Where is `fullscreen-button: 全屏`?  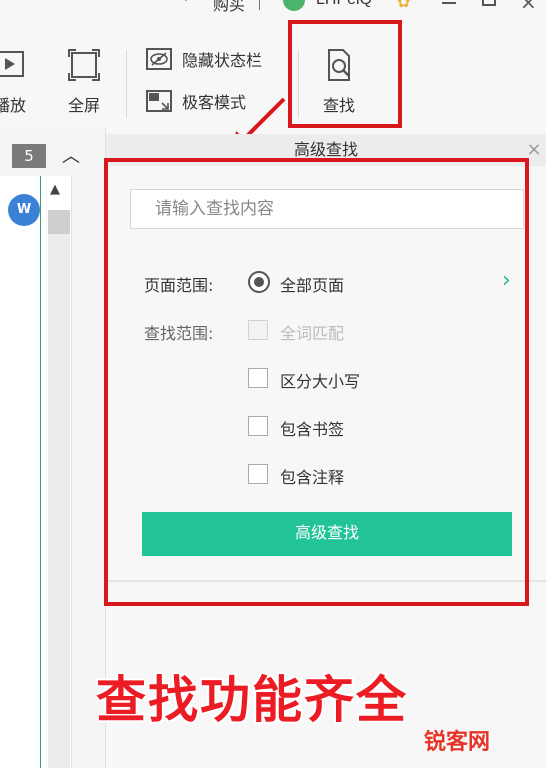
fullscreen-button: 全屏 is located at coordinates (84, 82).